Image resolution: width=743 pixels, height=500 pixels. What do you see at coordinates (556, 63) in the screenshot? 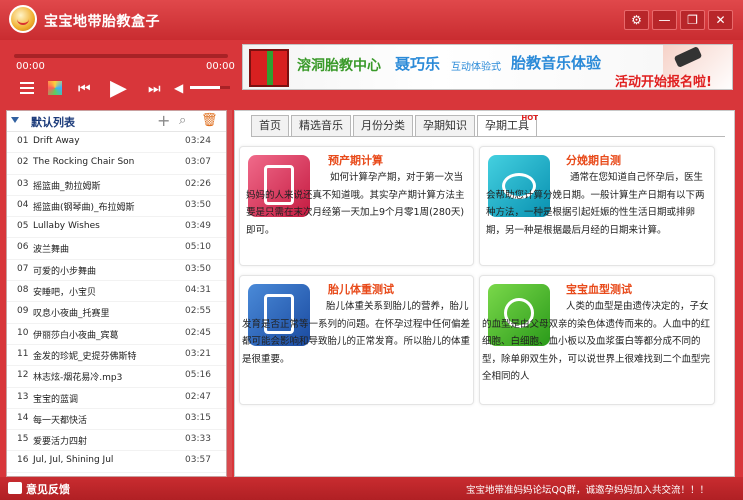
I see `banner-text-title: 胎教音乐体验` at bounding box center [556, 63].